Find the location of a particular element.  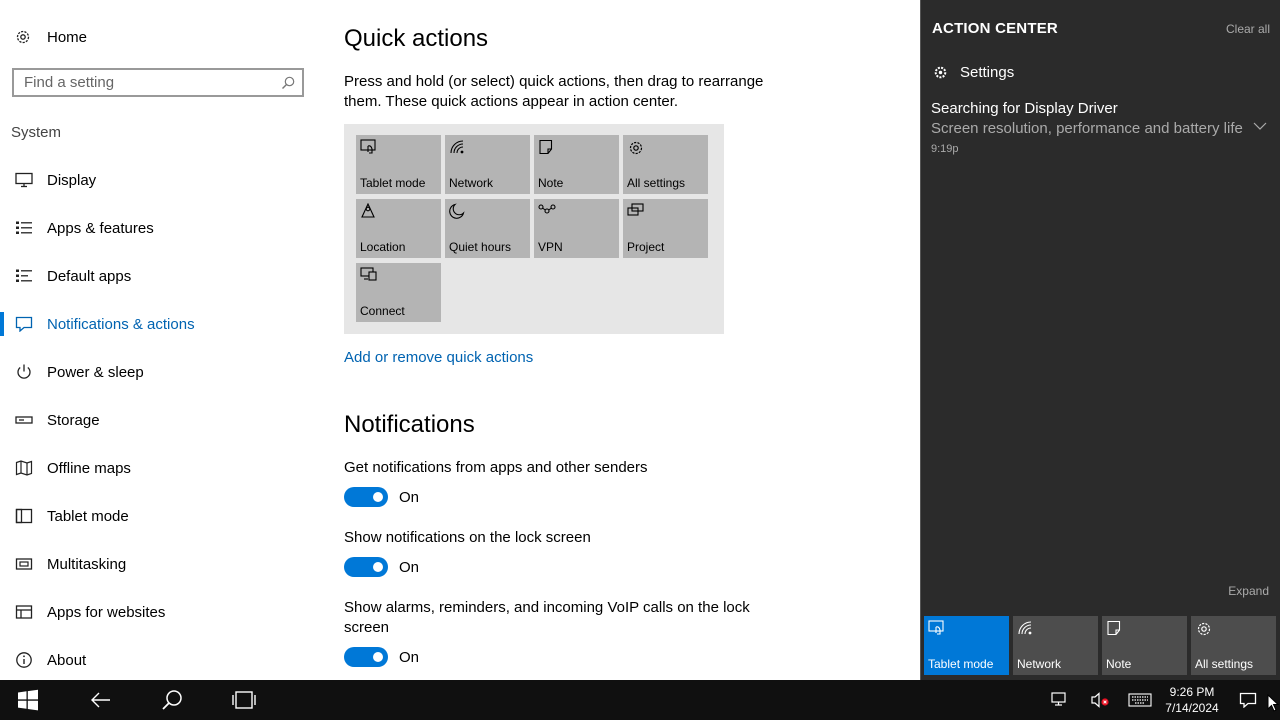

tile-label: Tablet mode is located at coordinates (961, 664).